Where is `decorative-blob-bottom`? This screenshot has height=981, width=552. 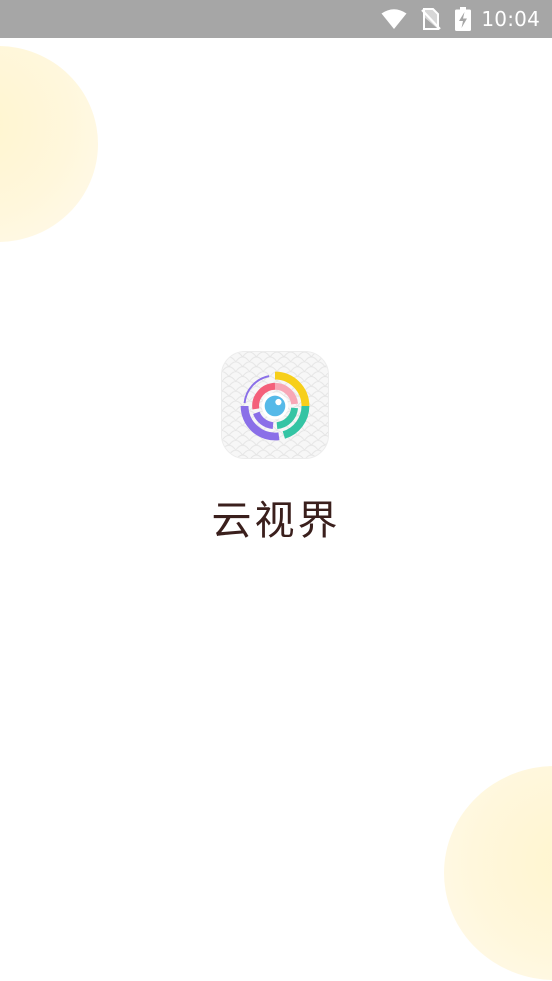 decorative-blob-bottom is located at coordinates (498, 873).